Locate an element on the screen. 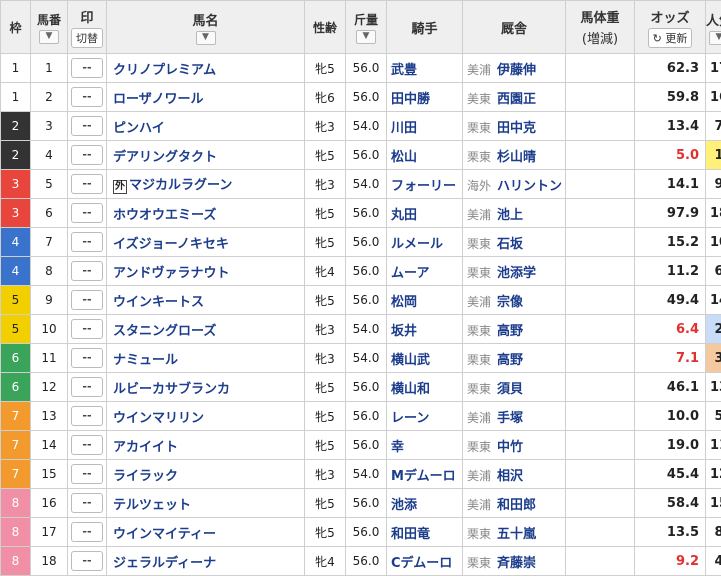 This screenshot has width=721, height=576. horse-name-link: マジカルラグーン is located at coordinates (180, 185).